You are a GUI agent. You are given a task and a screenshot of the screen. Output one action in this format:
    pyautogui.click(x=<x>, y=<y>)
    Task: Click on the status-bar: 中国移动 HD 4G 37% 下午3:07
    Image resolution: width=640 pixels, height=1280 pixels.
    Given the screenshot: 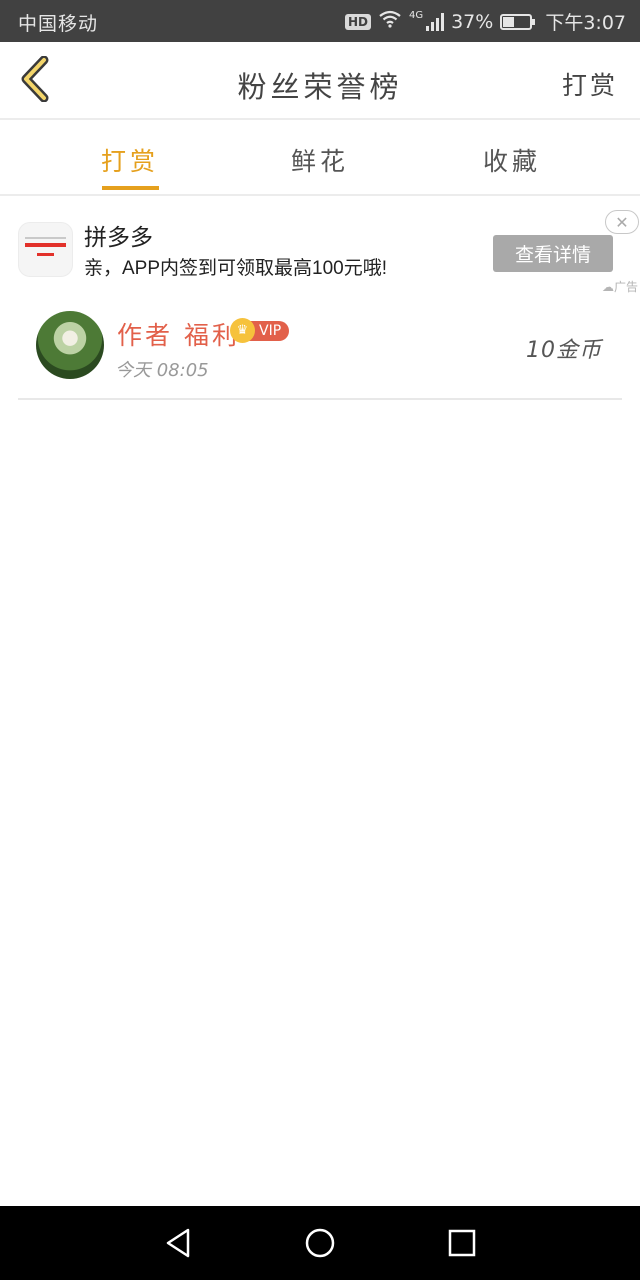 What is the action you would take?
    pyautogui.click(x=320, y=21)
    